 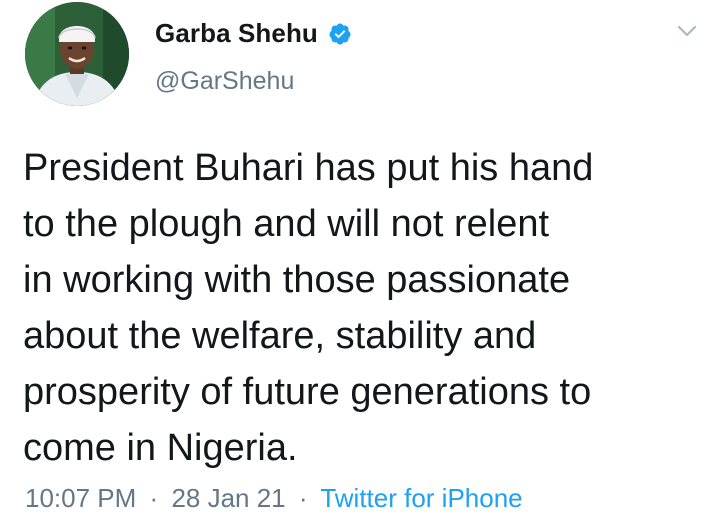 I want to click on tweet-text-line: about the welfare, stability and, so click(x=280, y=336).